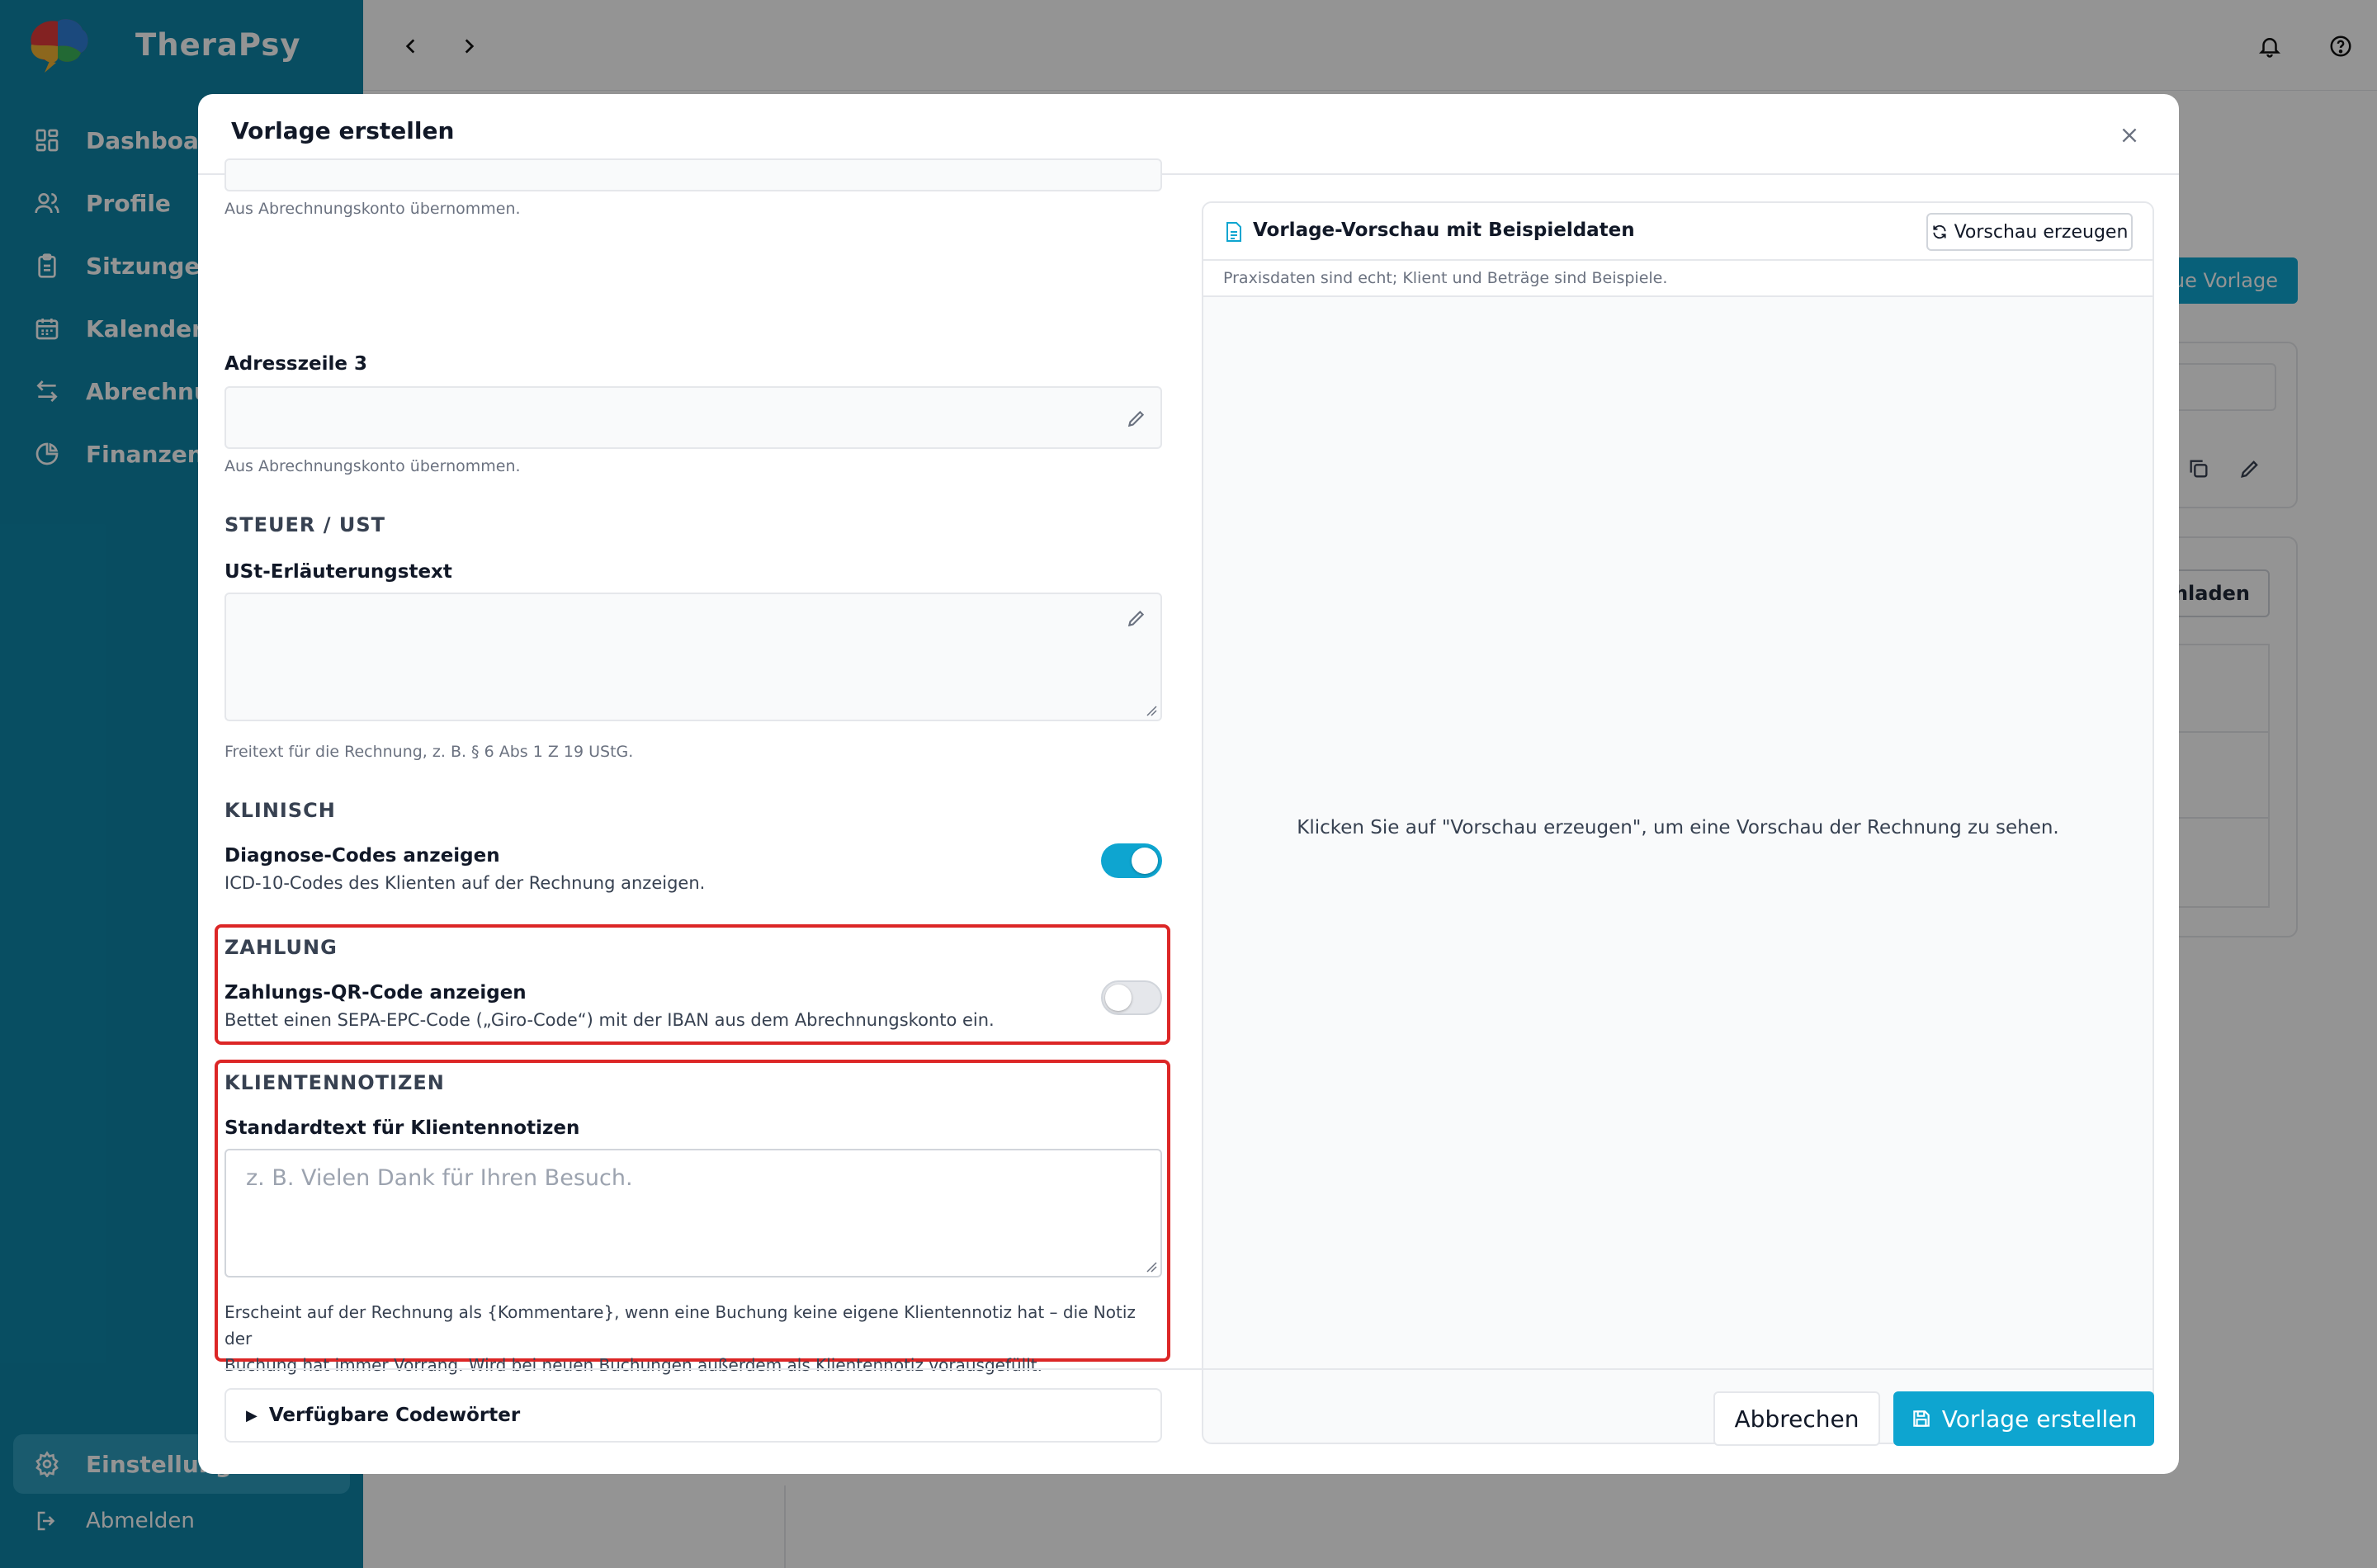 This screenshot has width=2377, height=1568. I want to click on address2-input, so click(693, 174).